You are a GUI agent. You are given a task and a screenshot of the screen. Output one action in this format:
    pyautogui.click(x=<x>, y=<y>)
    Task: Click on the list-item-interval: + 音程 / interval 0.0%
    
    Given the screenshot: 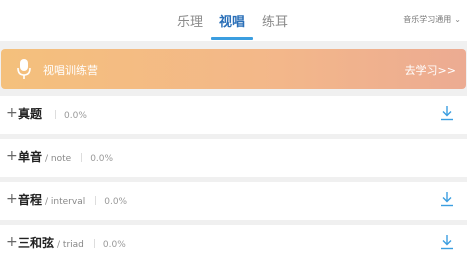 What is the action you would take?
    pyautogui.click(x=233, y=201)
    